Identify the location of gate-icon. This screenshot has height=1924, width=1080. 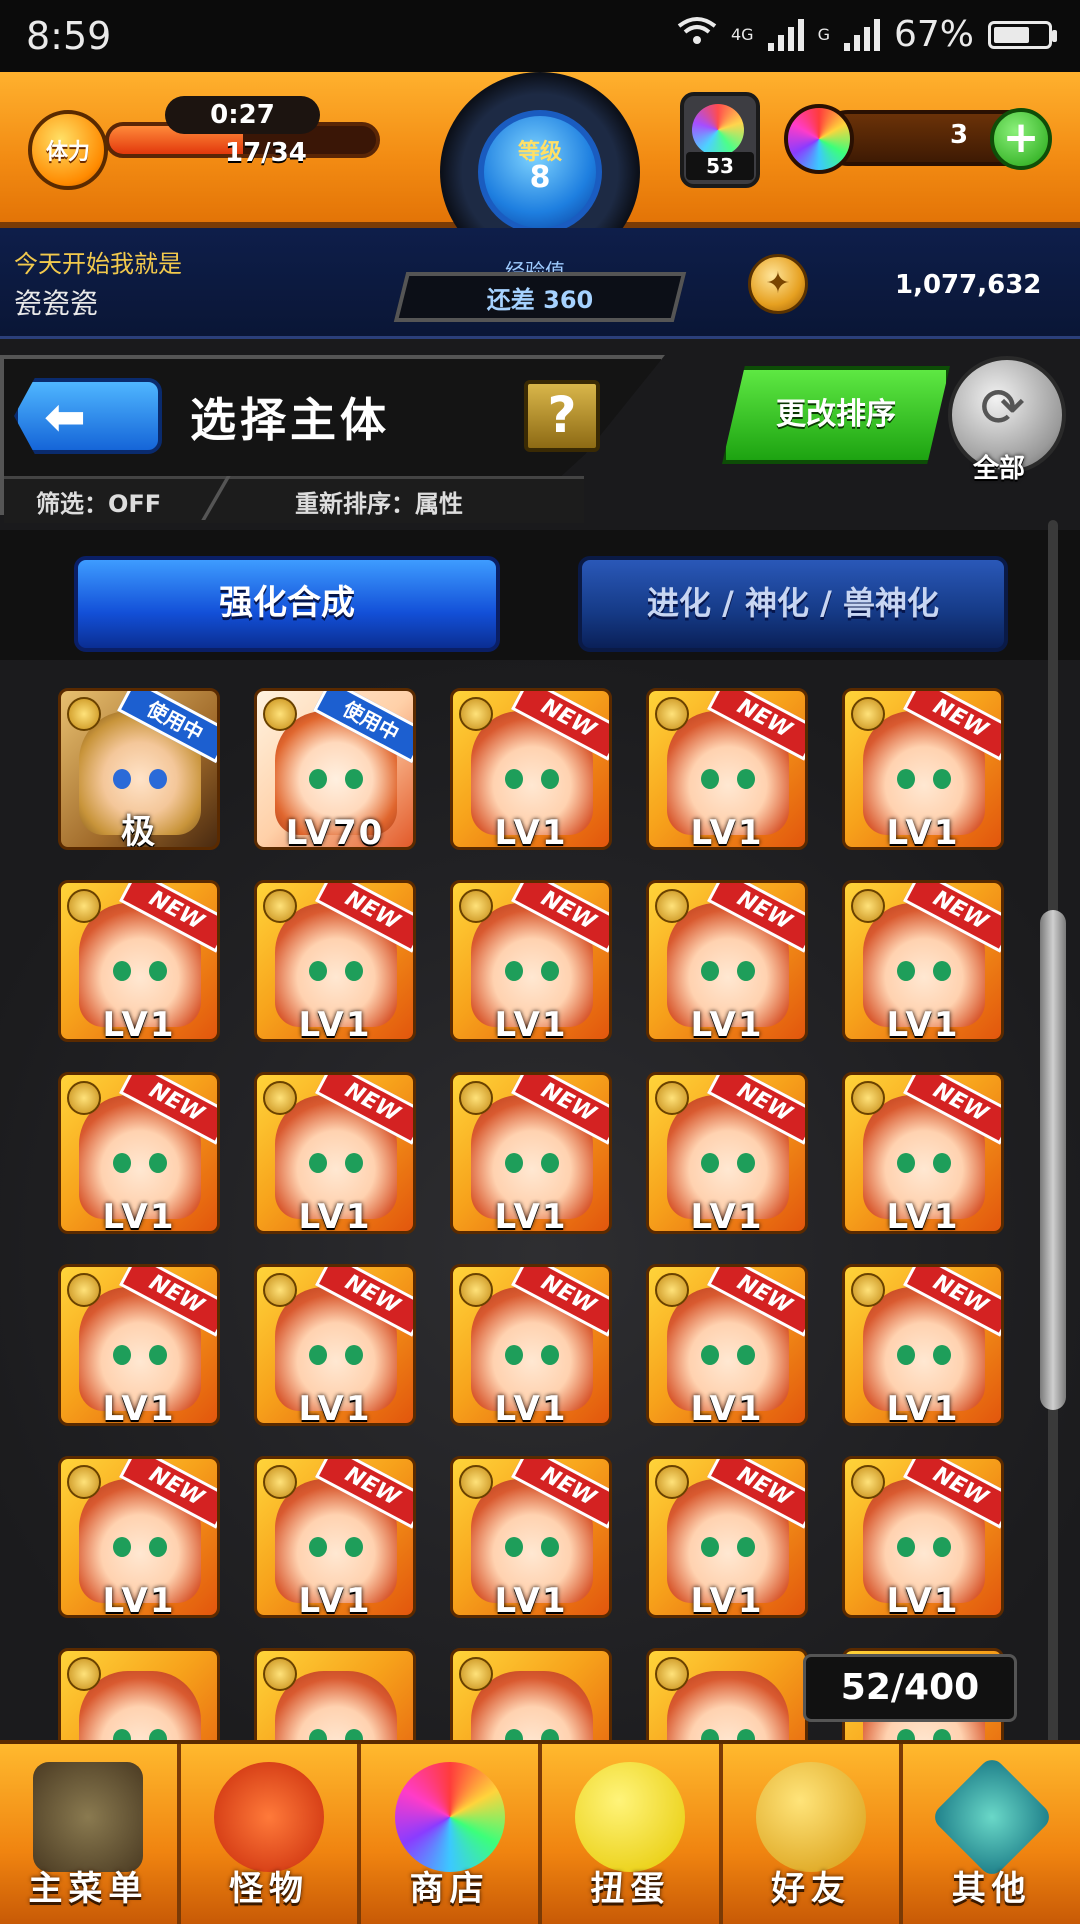
(88, 1817).